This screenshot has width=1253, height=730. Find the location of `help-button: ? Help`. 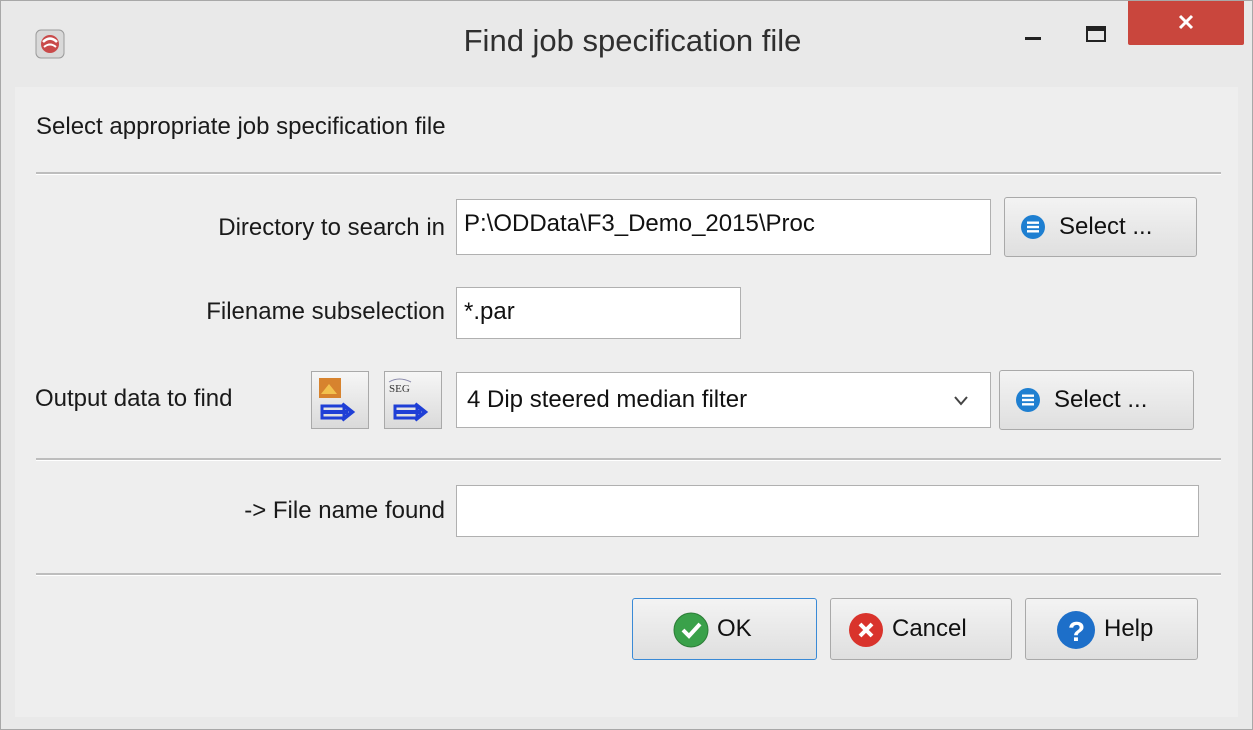

help-button: ? Help is located at coordinates (1111, 629).